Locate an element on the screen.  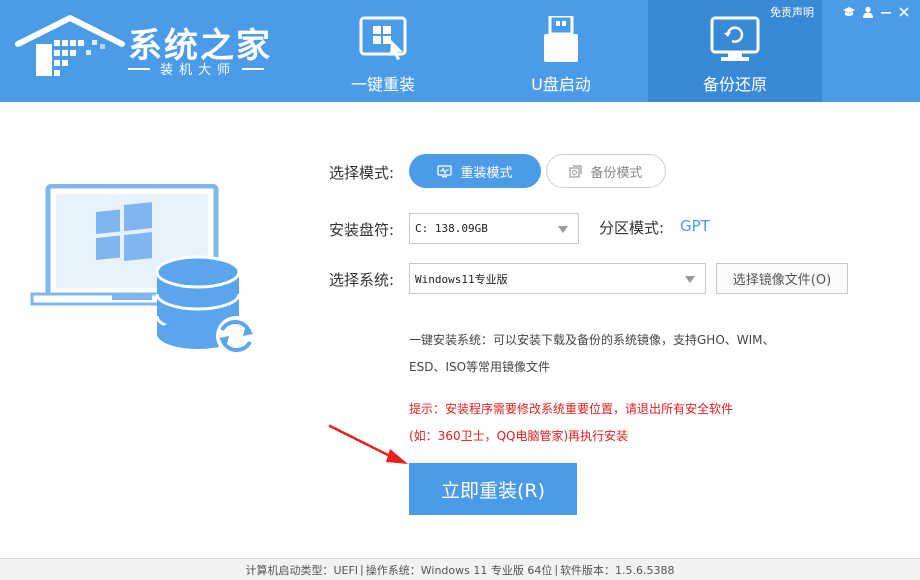
disk-select: C: 138.09GB is located at coordinates (494, 228).